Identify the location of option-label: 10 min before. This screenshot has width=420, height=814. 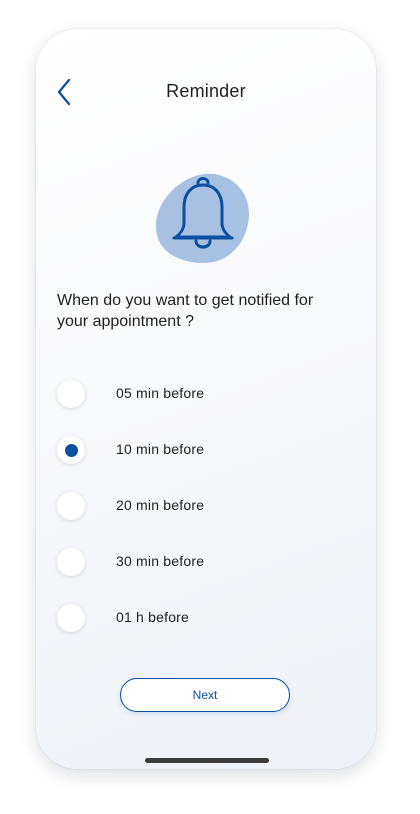
(160, 449).